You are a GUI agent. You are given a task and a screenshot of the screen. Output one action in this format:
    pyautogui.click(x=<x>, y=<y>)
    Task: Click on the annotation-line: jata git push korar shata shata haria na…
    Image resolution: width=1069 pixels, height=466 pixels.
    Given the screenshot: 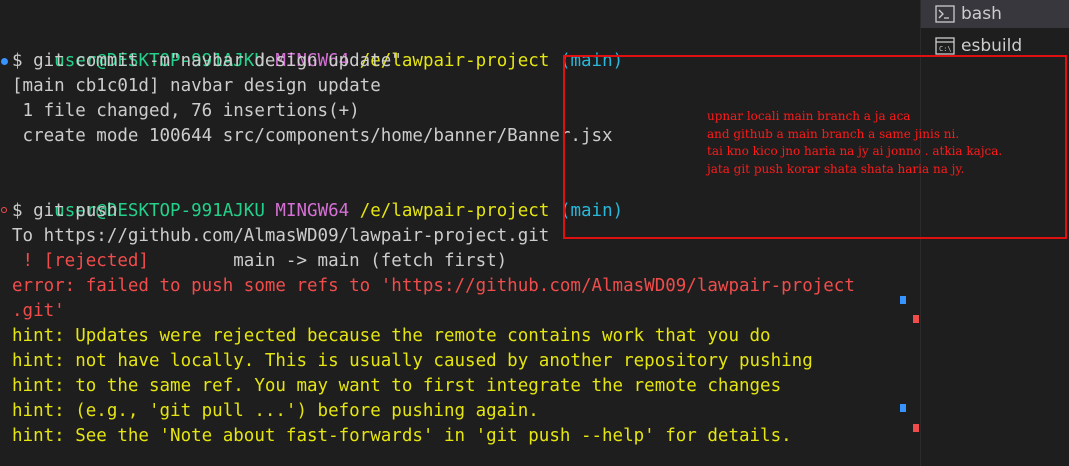 What is the action you would take?
    pyautogui.click(x=836, y=168)
    